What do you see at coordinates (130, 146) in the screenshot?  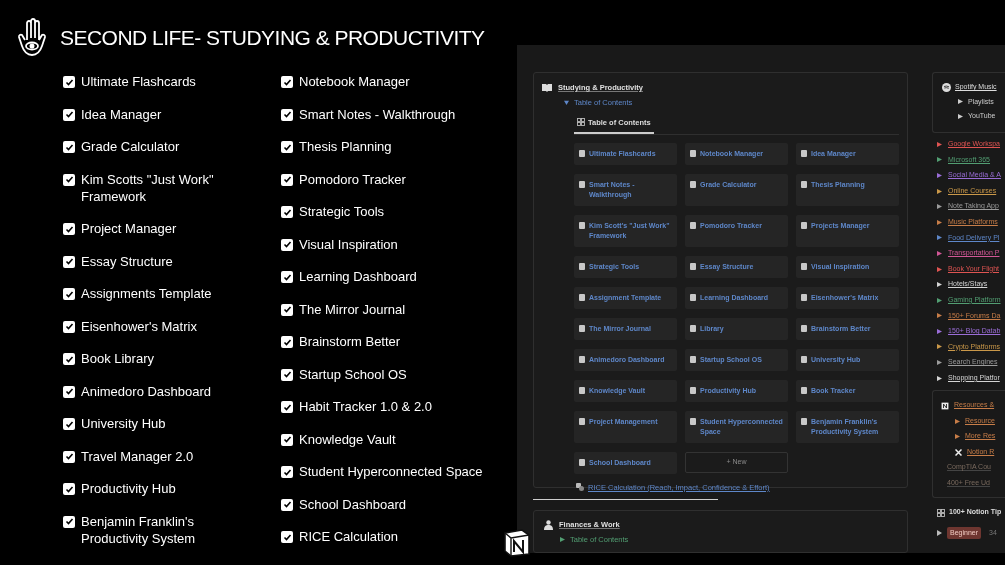 I see `item-label: Grade Calculator` at bounding box center [130, 146].